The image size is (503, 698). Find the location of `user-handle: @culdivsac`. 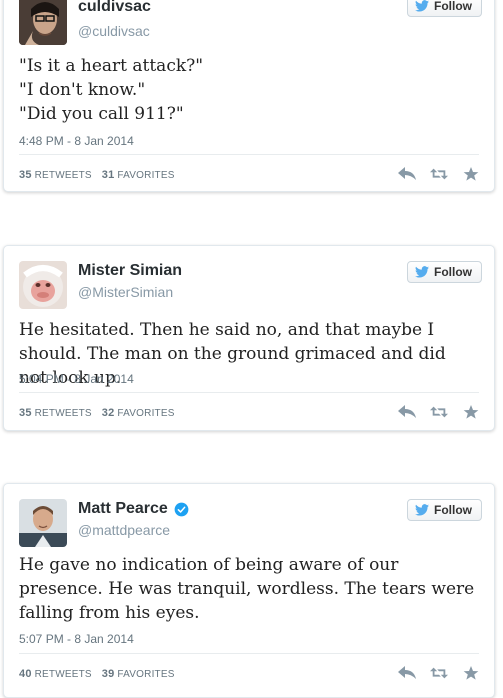

user-handle: @culdivsac is located at coordinates (114, 31).